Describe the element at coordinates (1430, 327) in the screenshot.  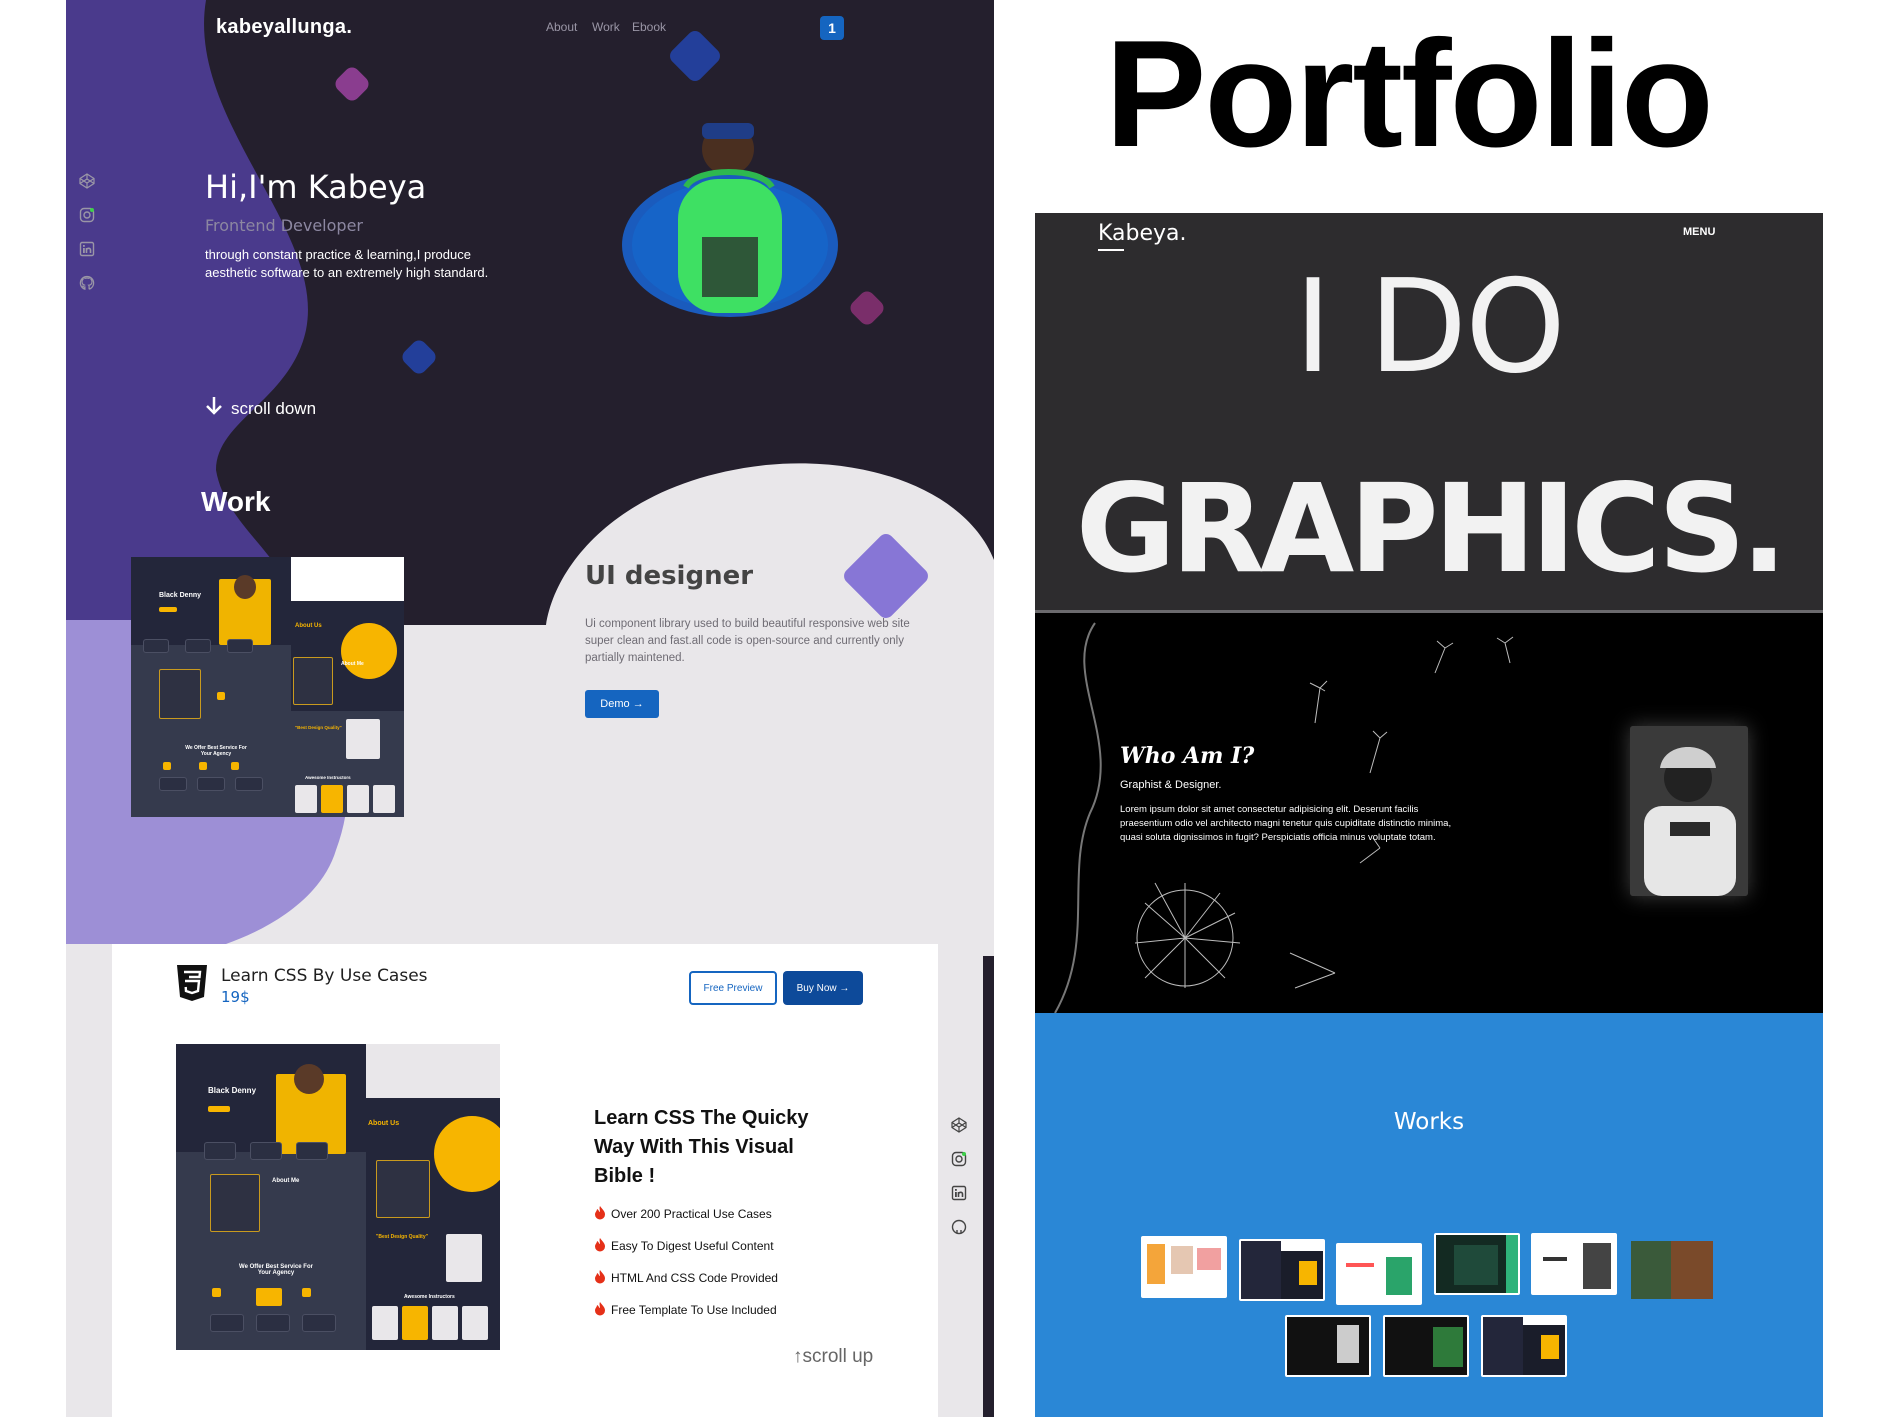
I see `hero-line-1: I DO` at that location.